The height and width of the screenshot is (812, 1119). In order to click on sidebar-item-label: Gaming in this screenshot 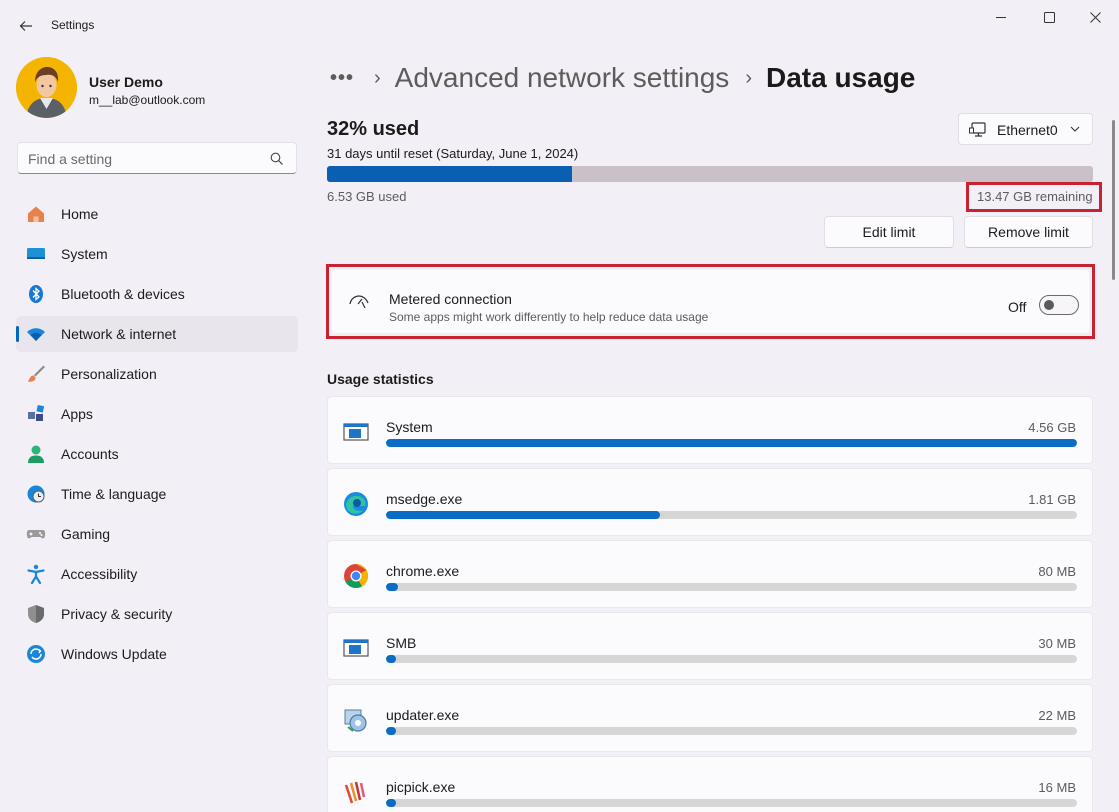, I will do `click(86, 534)`.